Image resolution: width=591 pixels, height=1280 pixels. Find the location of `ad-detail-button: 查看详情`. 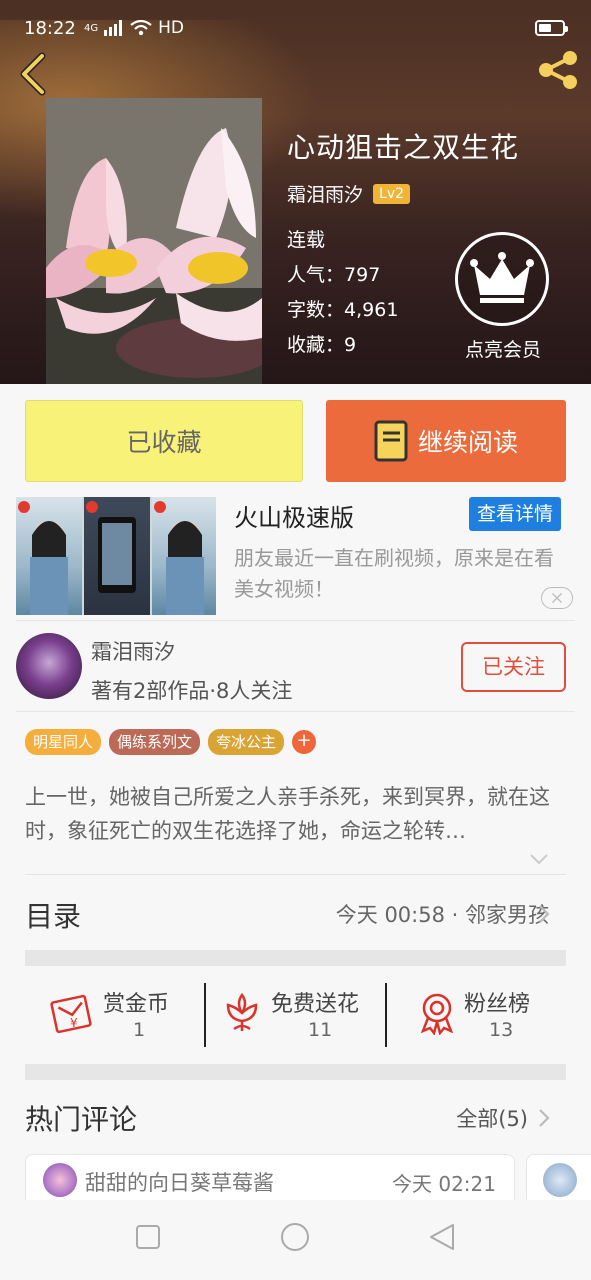

ad-detail-button: 查看详情 is located at coordinates (515, 514).